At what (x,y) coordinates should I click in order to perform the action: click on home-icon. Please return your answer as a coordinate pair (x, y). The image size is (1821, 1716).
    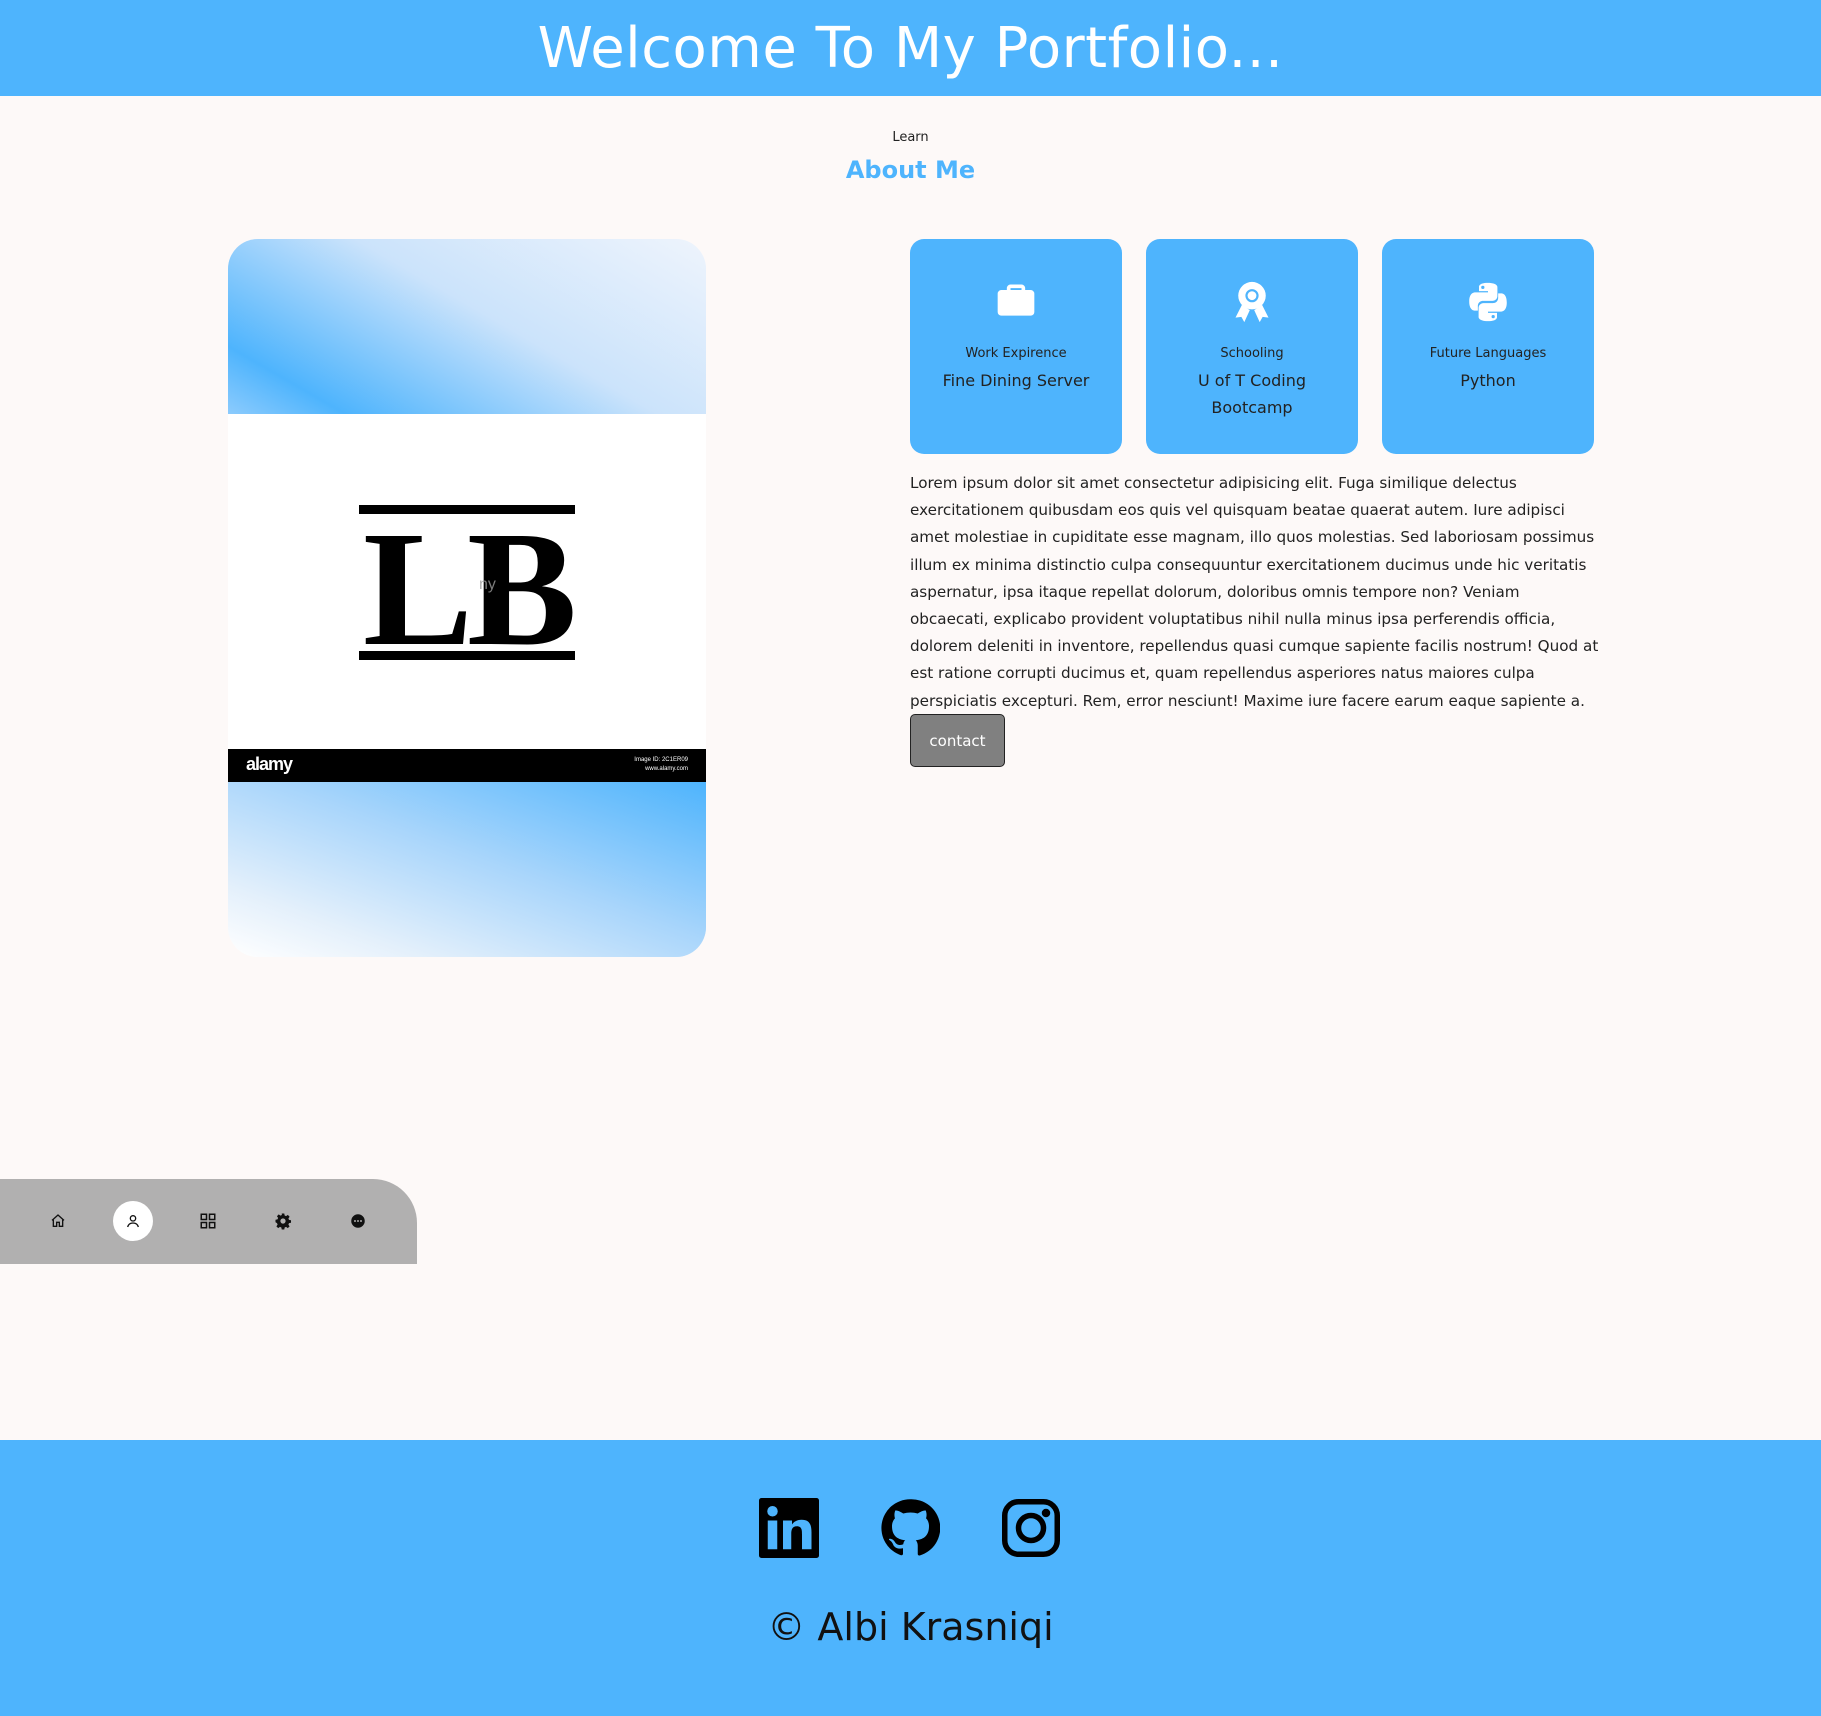
    Looking at the image, I should click on (58, 1220).